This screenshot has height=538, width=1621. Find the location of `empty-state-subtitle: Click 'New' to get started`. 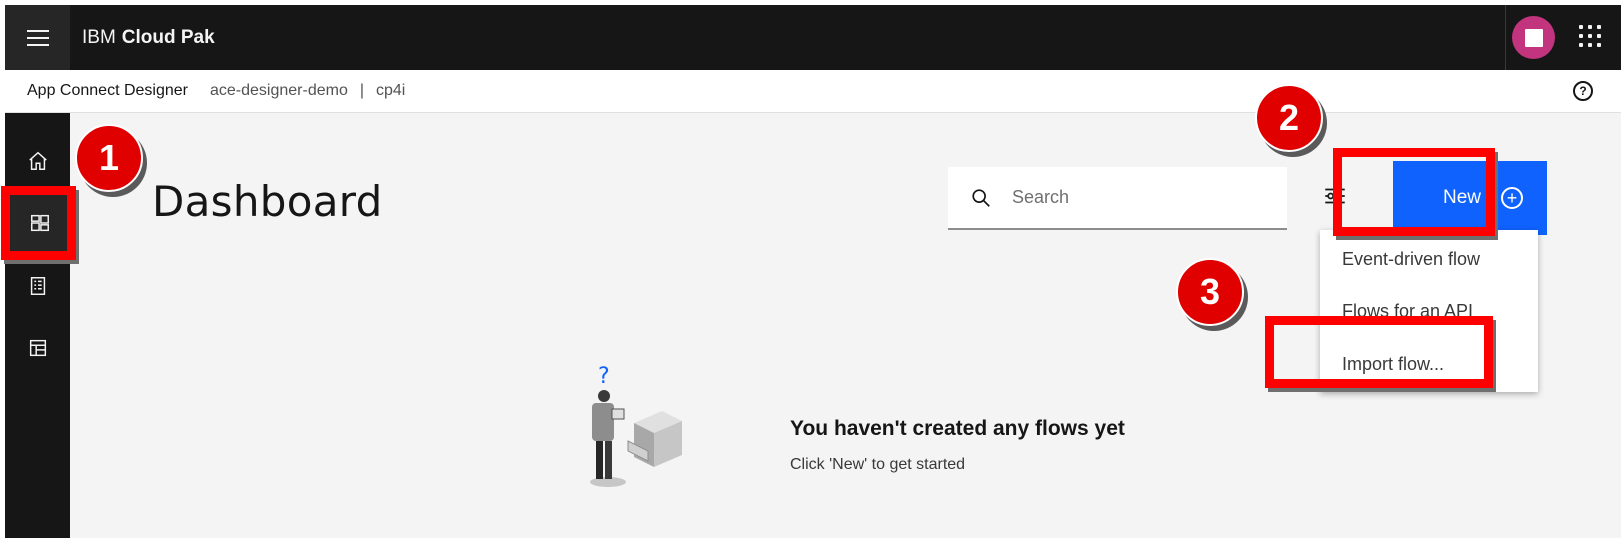

empty-state-subtitle: Click 'New' to get started is located at coordinates (878, 464).